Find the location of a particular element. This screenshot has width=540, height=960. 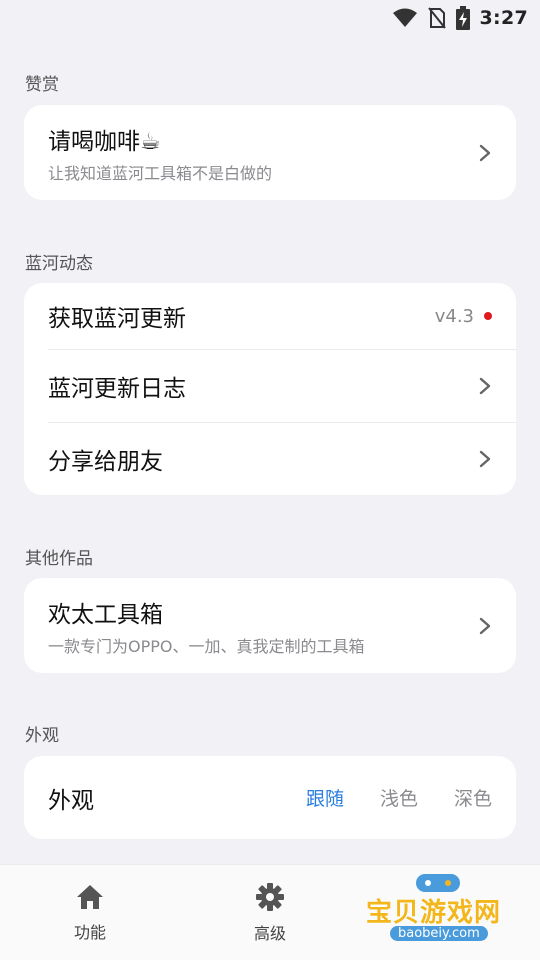

no-sim-icon is located at coordinates (436, 18).